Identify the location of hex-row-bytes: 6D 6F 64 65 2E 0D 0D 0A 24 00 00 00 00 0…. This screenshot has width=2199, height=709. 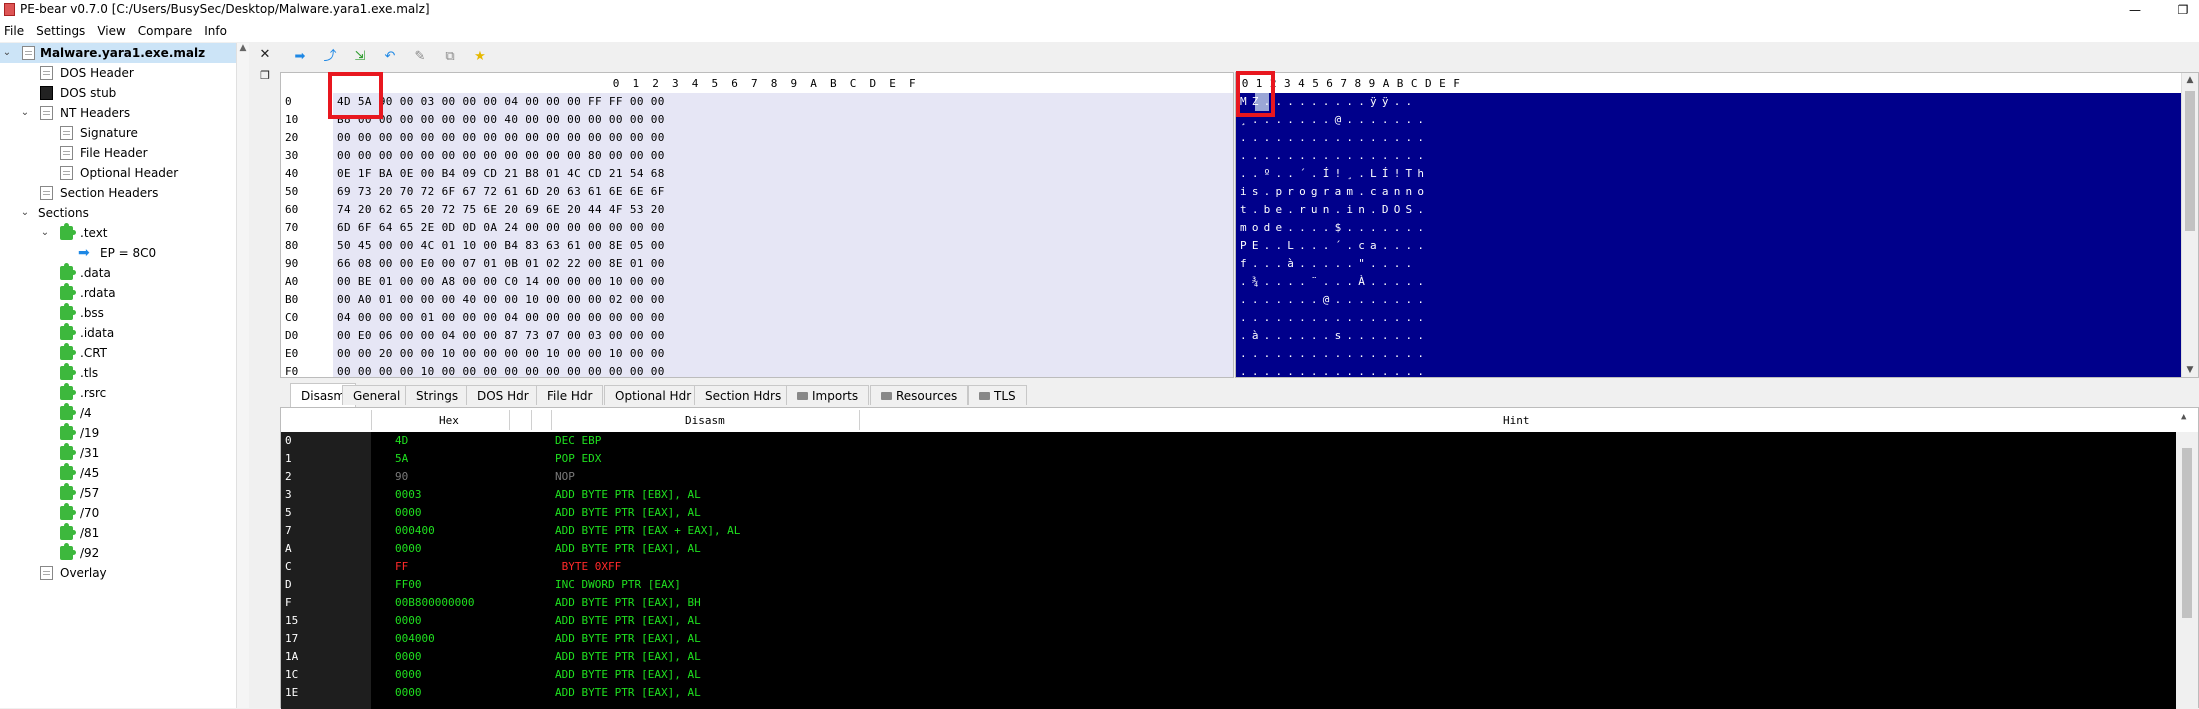
(501, 228).